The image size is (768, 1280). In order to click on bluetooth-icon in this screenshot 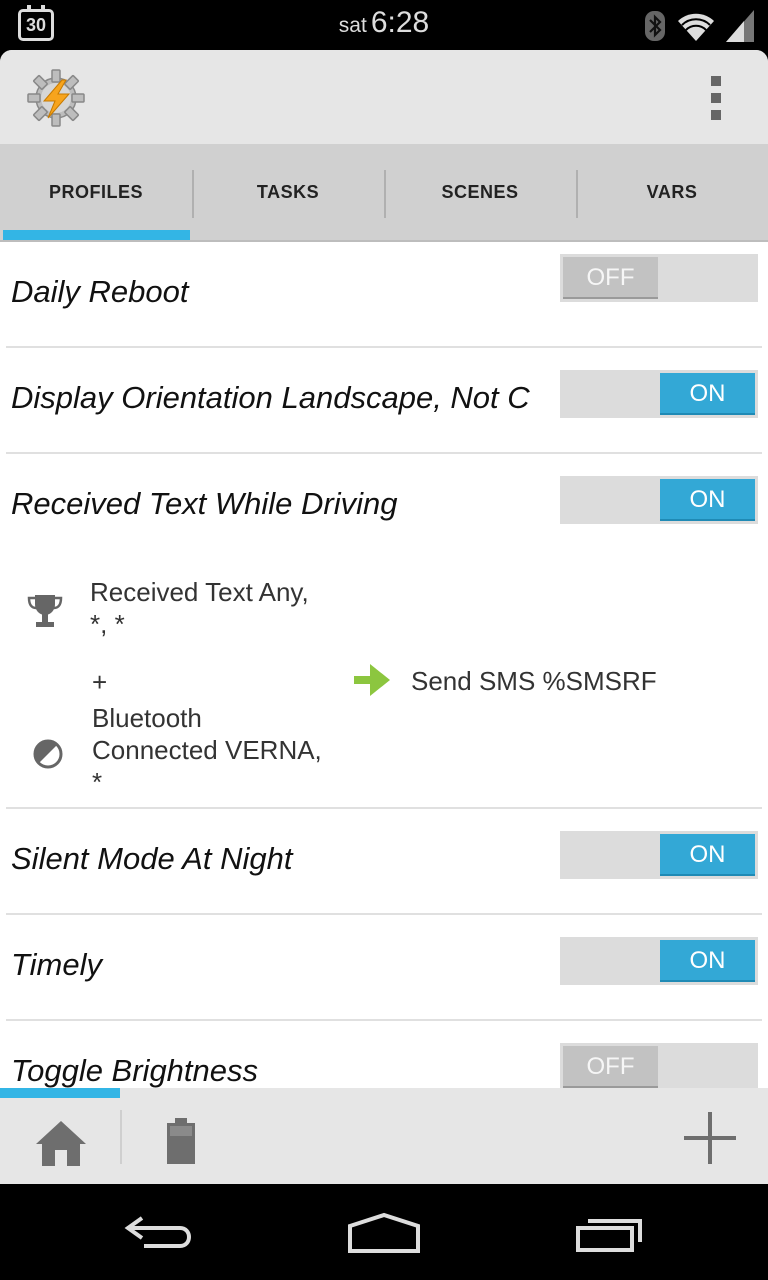, I will do `click(655, 26)`.